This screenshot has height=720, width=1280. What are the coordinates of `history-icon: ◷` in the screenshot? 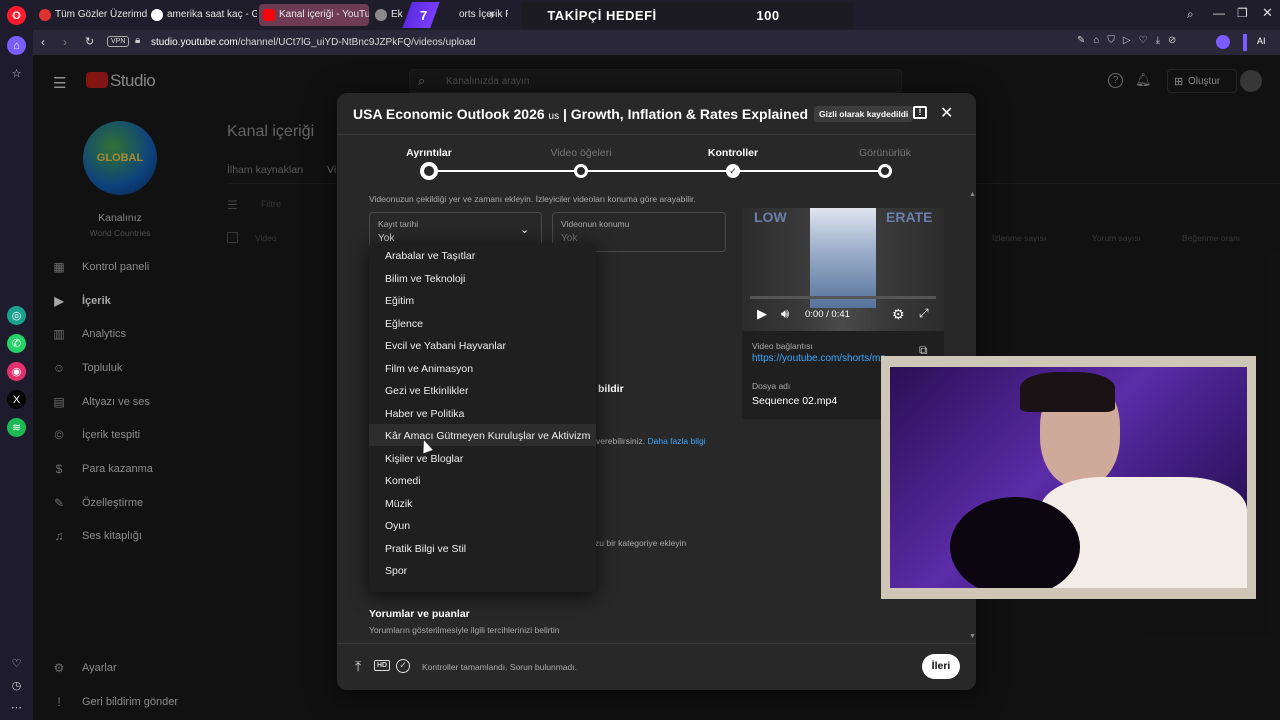 It's located at (16, 685).